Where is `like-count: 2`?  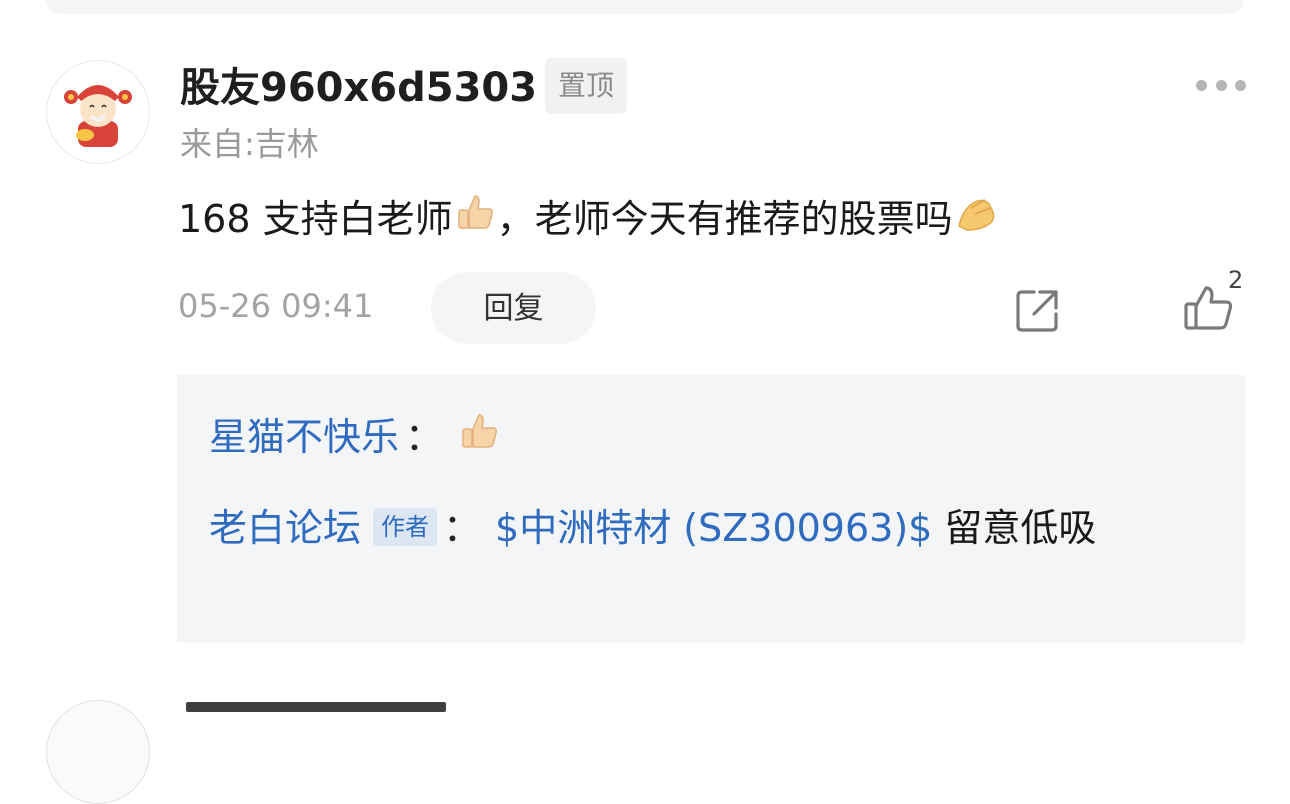
like-count: 2 is located at coordinates (1236, 280).